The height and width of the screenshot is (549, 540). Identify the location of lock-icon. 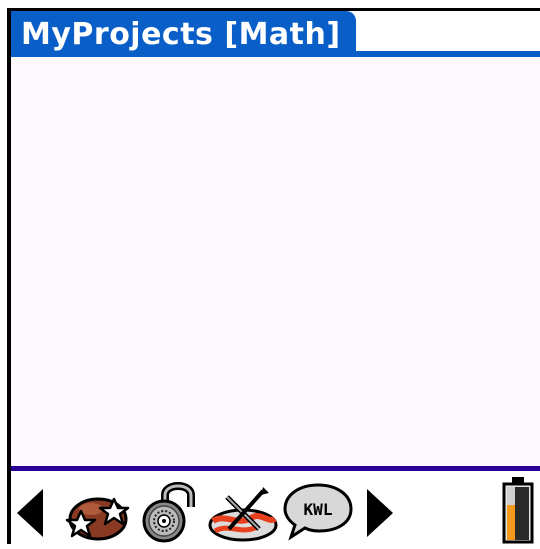
(169, 513).